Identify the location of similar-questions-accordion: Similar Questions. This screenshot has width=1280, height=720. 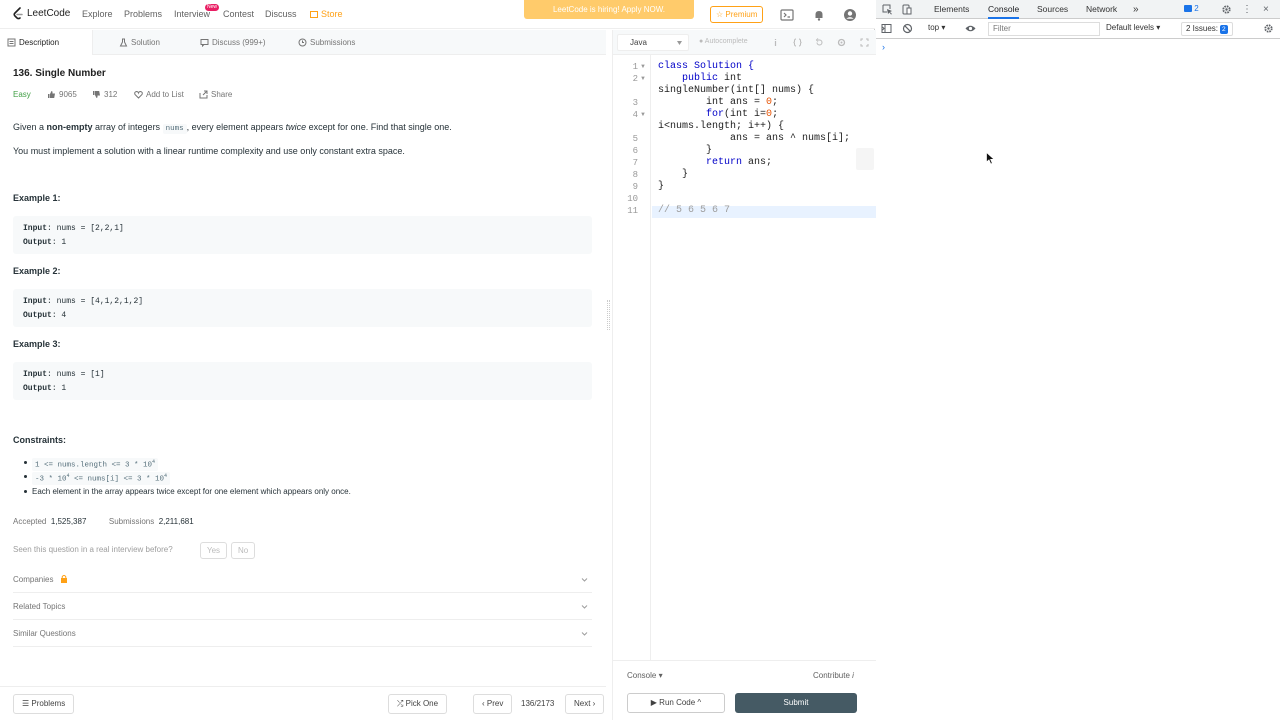
(302, 633).